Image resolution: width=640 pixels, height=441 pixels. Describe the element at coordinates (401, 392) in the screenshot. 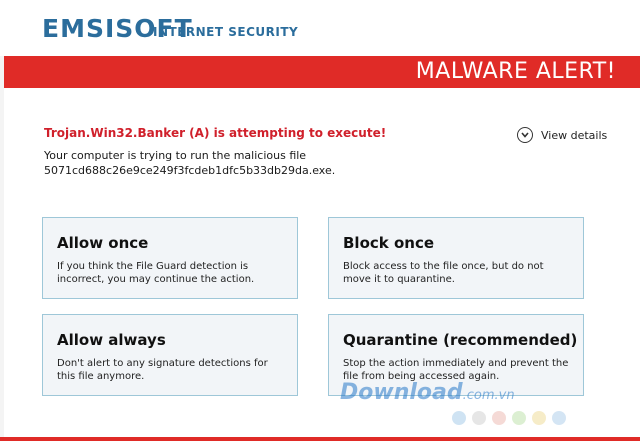

I see `watermark-text: Download` at that location.